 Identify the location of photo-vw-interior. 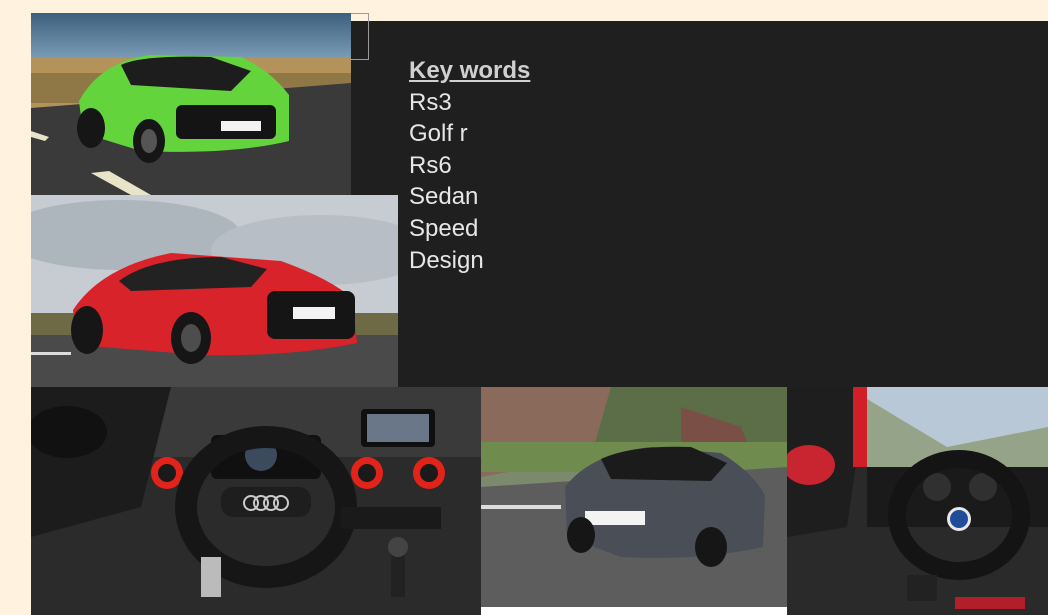
(917, 501).